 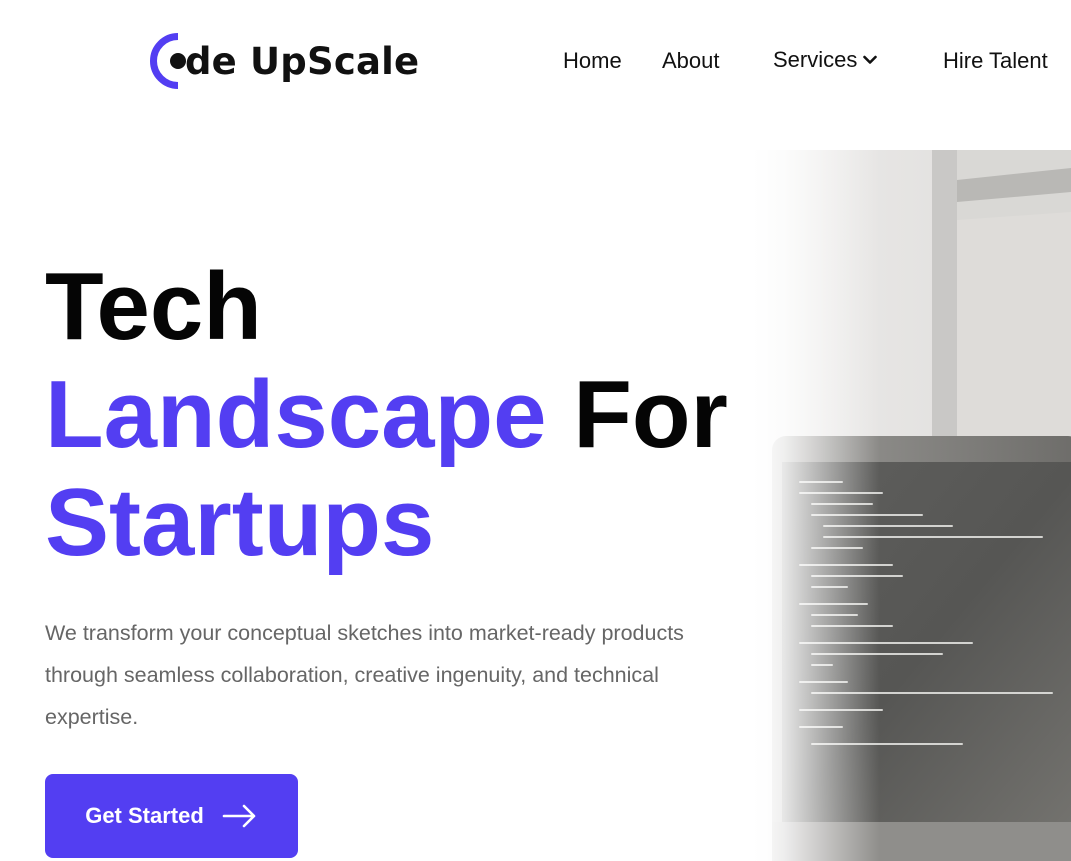 What do you see at coordinates (302, 61) in the screenshot?
I see `brand-name: de UpScale` at bounding box center [302, 61].